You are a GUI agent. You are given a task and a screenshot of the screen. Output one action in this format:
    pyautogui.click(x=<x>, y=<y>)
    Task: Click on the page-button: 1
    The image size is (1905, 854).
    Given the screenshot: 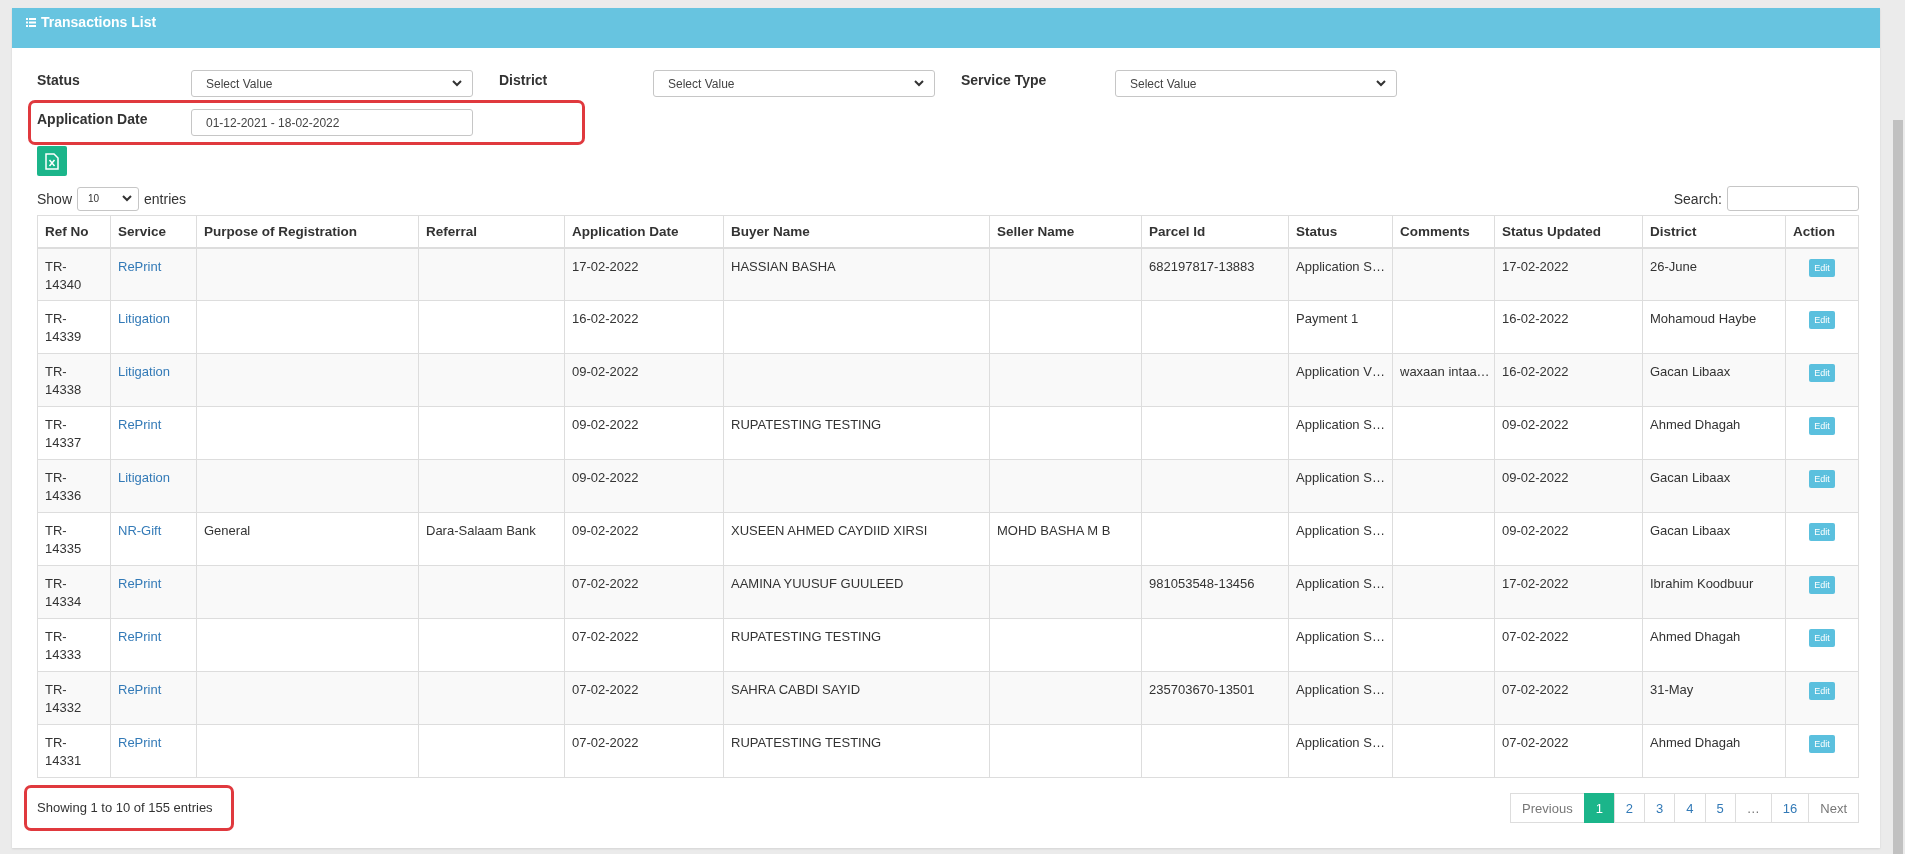 What is the action you would take?
    pyautogui.click(x=1599, y=808)
    